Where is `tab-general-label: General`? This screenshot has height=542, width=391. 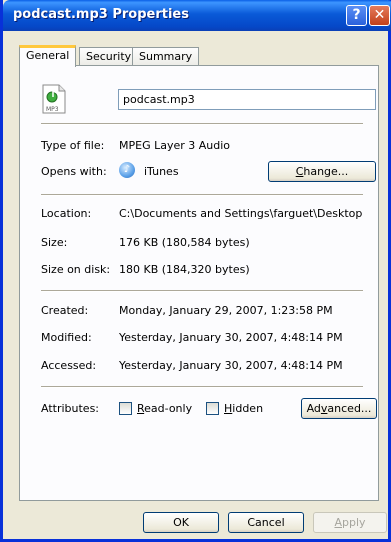 tab-general-label: General is located at coordinates (48, 55).